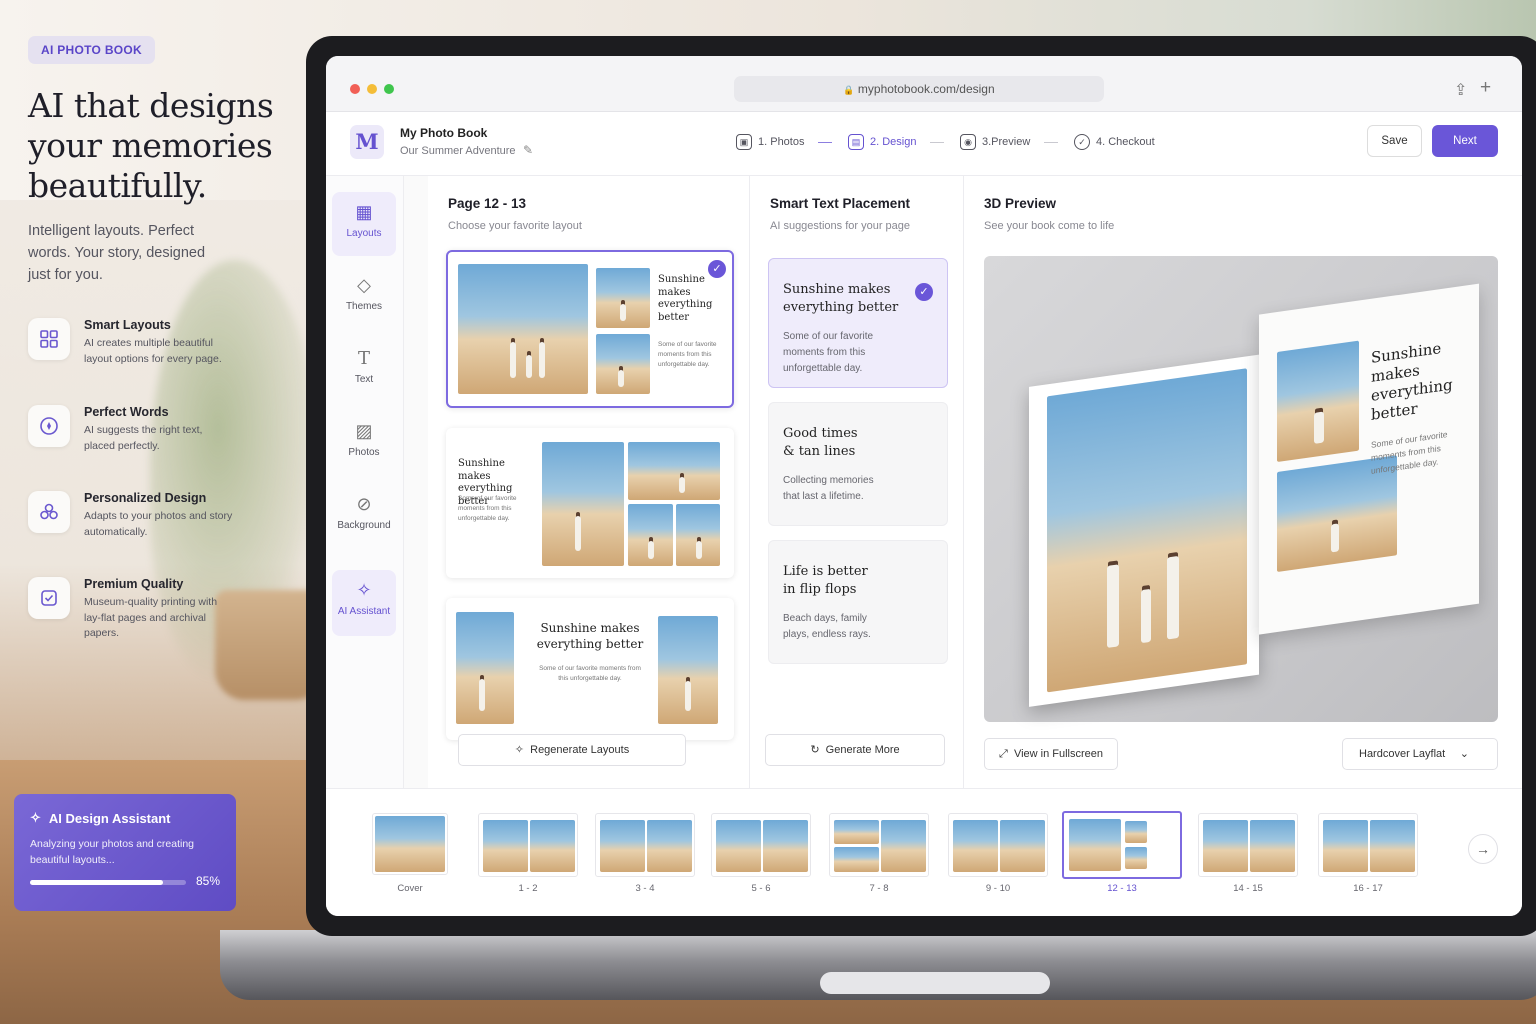 The image size is (1536, 1024). What do you see at coordinates (364, 603) in the screenshot?
I see `sidebar-item-ai-assistant: ✧ AI Assistant` at bounding box center [364, 603].